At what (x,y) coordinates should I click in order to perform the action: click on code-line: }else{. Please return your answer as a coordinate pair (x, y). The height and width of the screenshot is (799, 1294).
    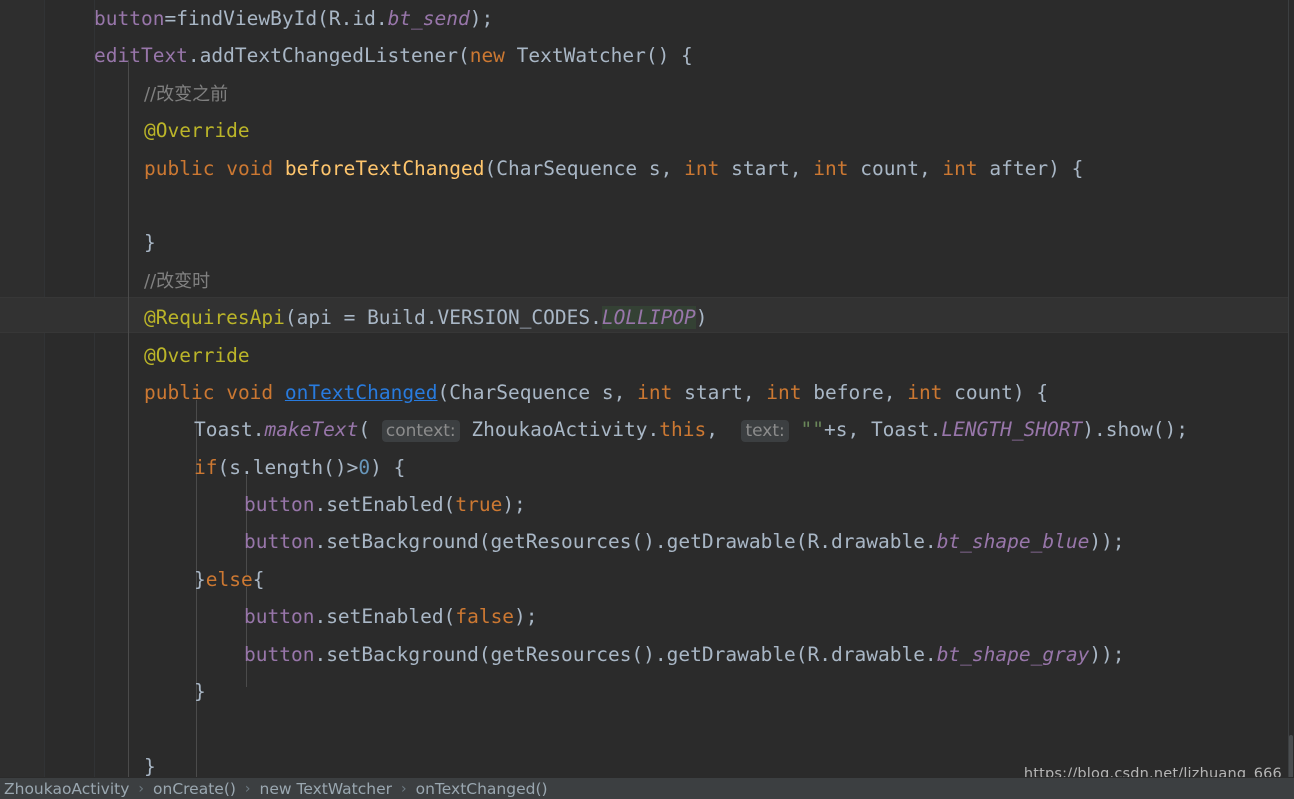
    Looking at the image, I should click on (647, 579).